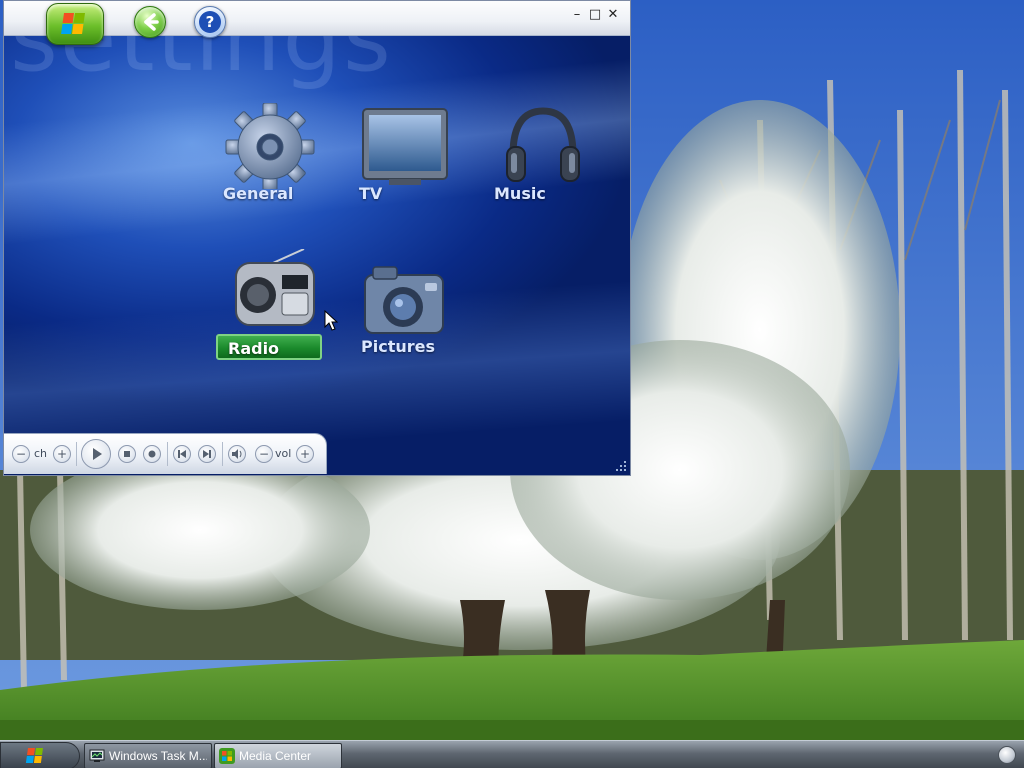 The height and width of the screenshot is (768, 1024). What do you see at coordinates (398, 346) in the screenshot?
I see `menu-tile-label: Pictures` at bounding box center [398, 346].